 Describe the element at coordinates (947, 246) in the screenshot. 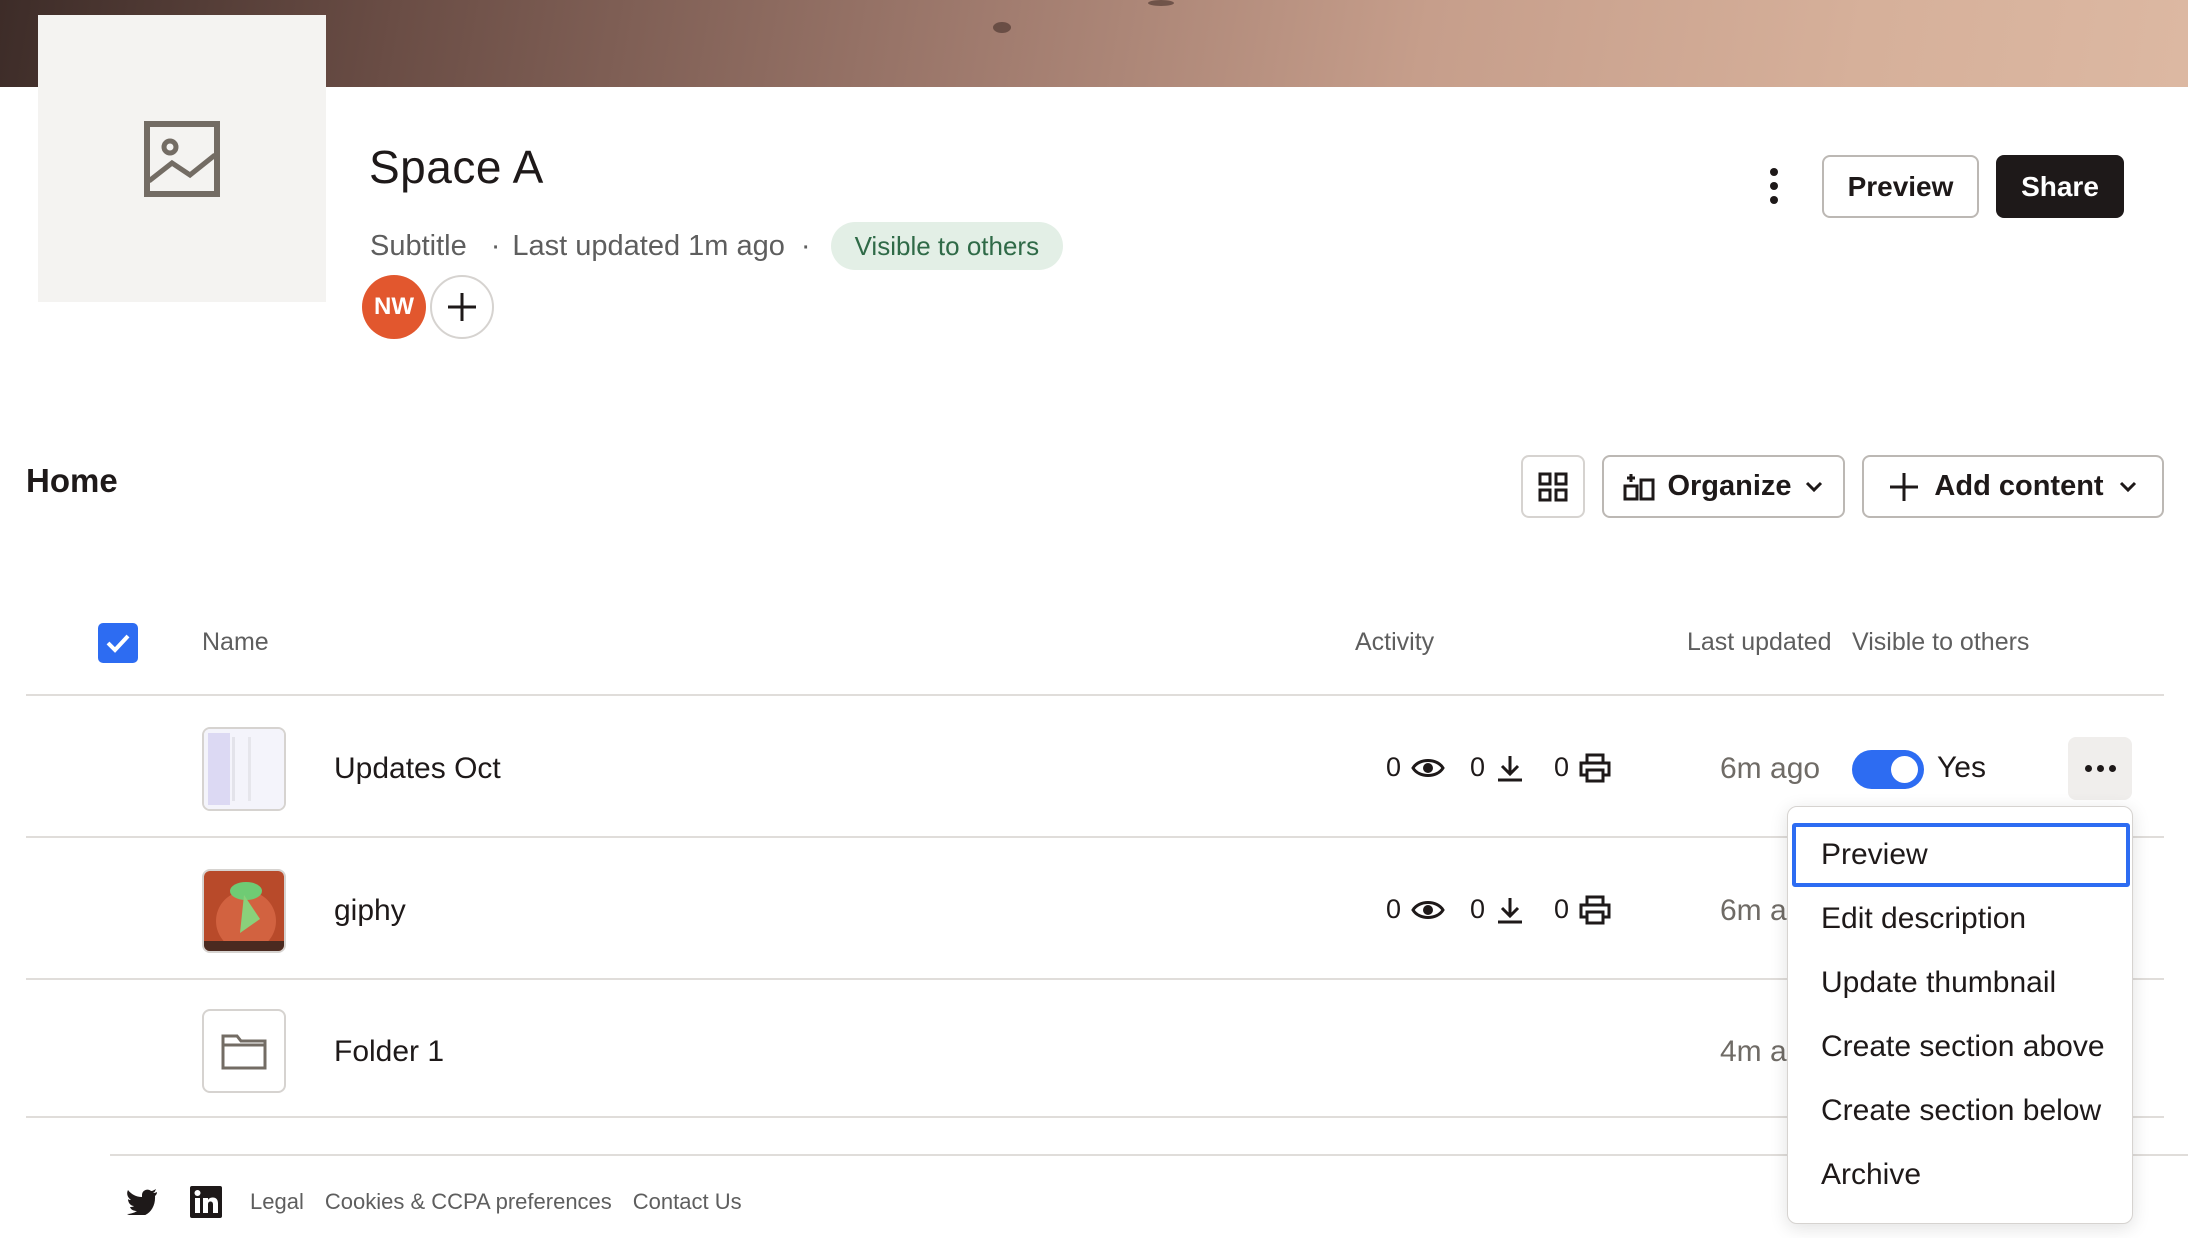

I see `visibility-badge: Visible to others` at that location.